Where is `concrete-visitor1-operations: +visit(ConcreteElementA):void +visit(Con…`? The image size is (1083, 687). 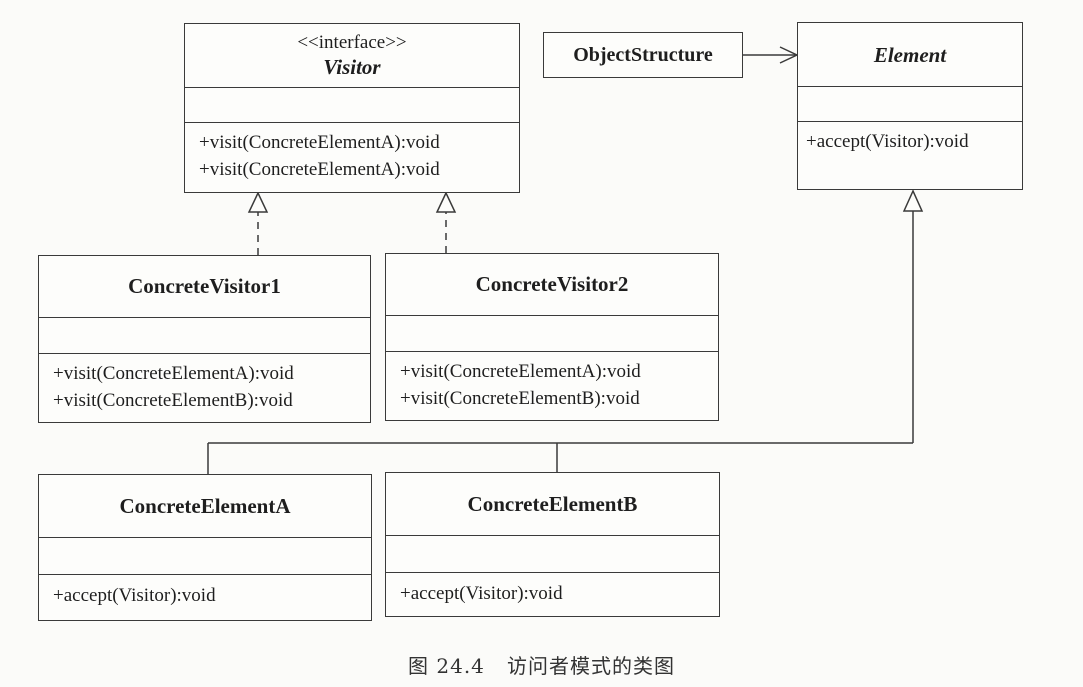
concrete-visitor1-operations: +visit(ConcreteElementA):void +visit(Con… is located at coordinates (204, 384).